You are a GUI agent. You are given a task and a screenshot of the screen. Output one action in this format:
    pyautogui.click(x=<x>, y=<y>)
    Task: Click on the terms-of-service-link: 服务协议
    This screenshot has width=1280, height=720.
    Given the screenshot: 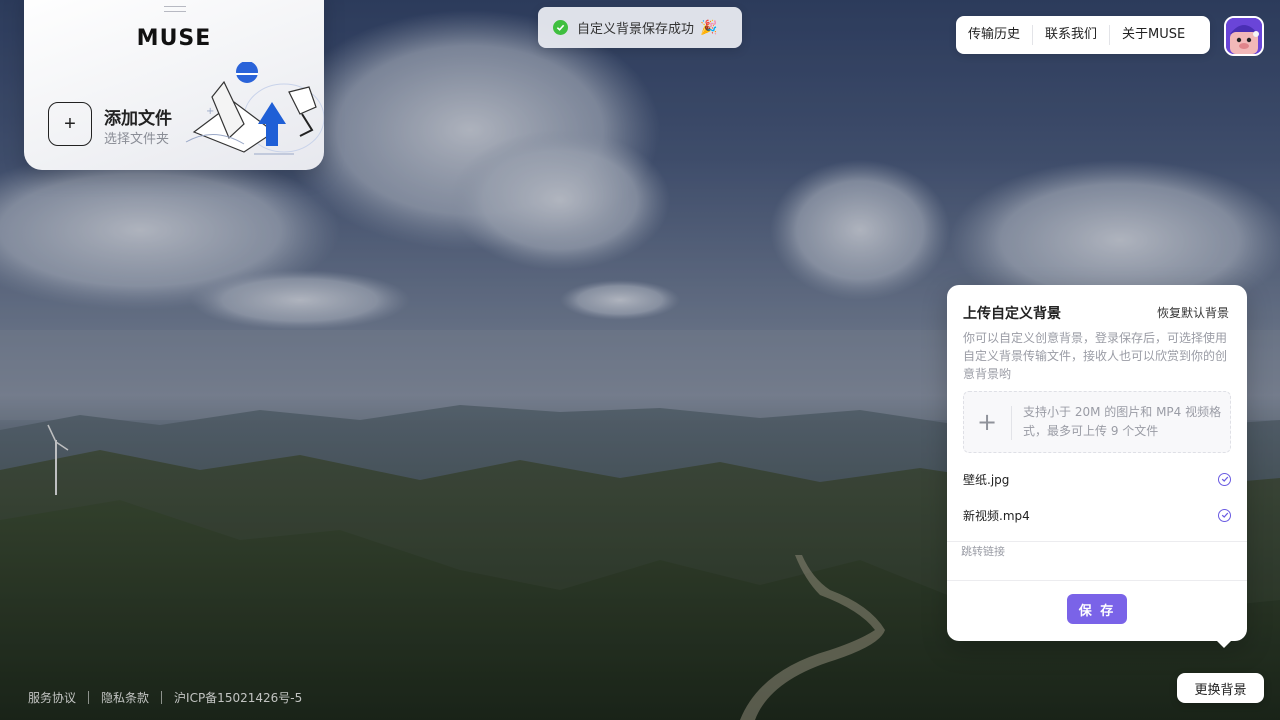 What is the action you would take?
    pyautogui.click(x=52, y=697)
    